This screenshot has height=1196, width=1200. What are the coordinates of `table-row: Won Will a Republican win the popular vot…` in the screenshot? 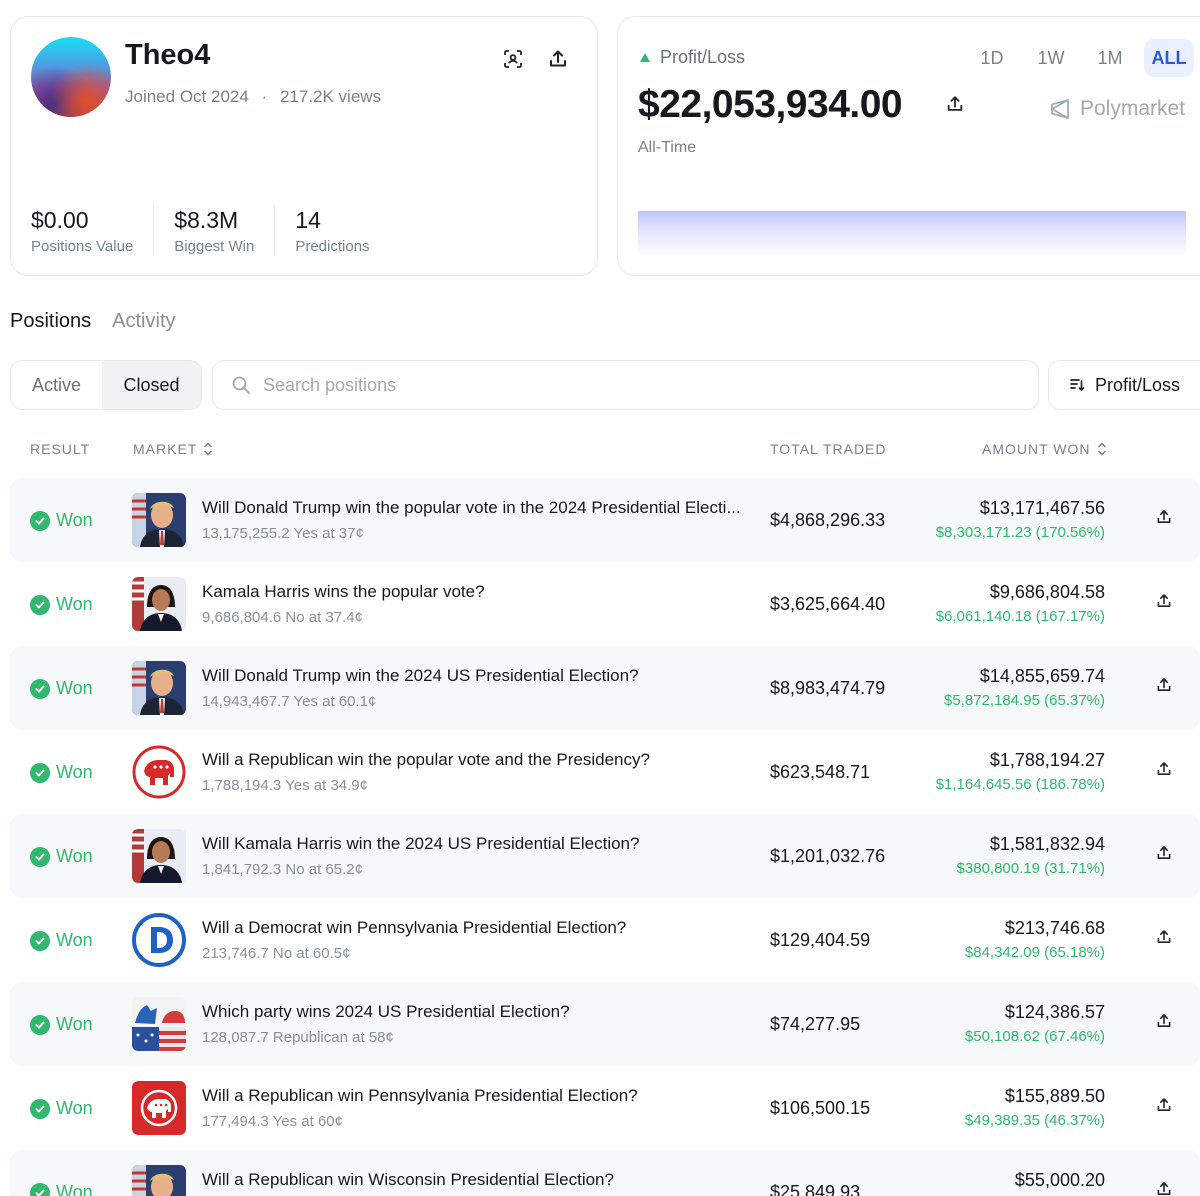 It's located at (605, 772).